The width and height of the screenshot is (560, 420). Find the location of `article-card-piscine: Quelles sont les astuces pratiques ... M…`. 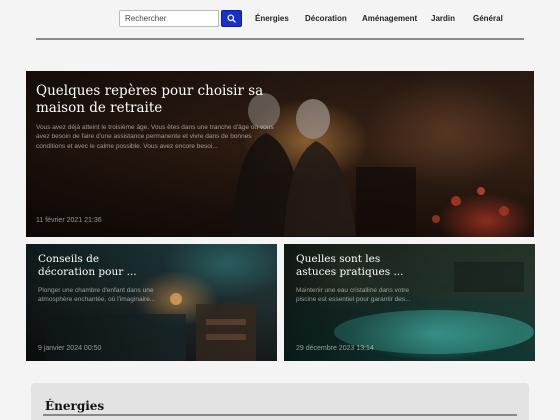

article-card-piscine: Quelles sont les astuces pratiques ... M… is located at coordinates (409, 302).